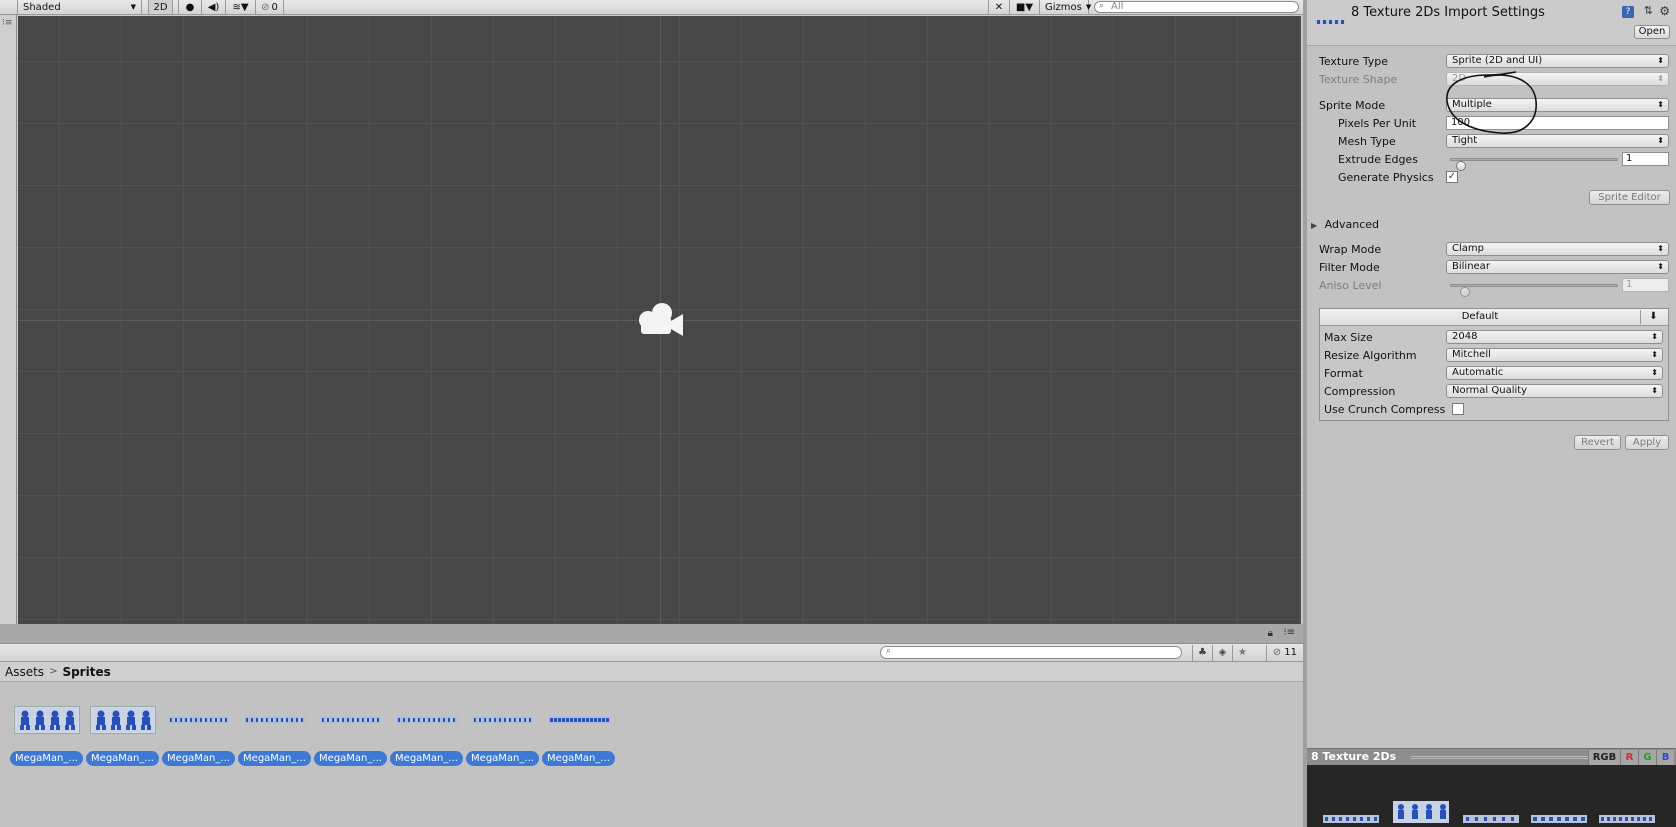  I want to click on breadcrumb-assets: Assets, so click(24, 672).